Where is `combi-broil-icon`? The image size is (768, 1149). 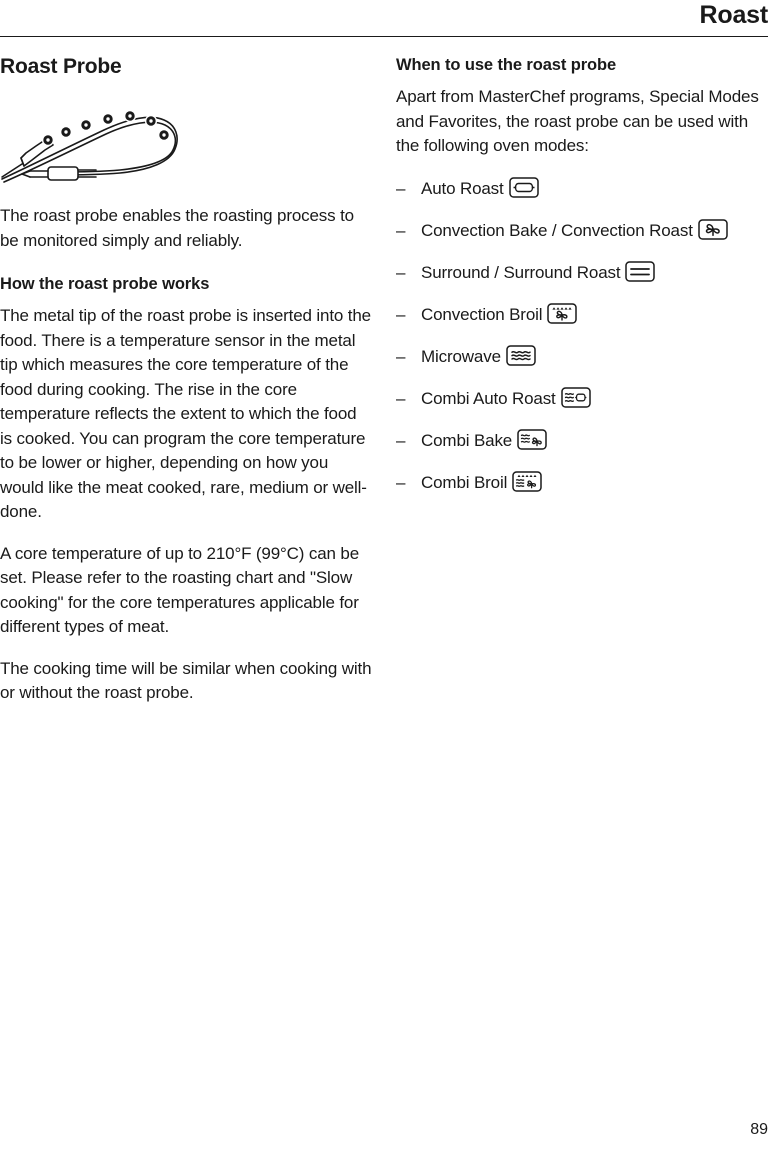 combi-broil-icon is located at coordinates (527, 484).